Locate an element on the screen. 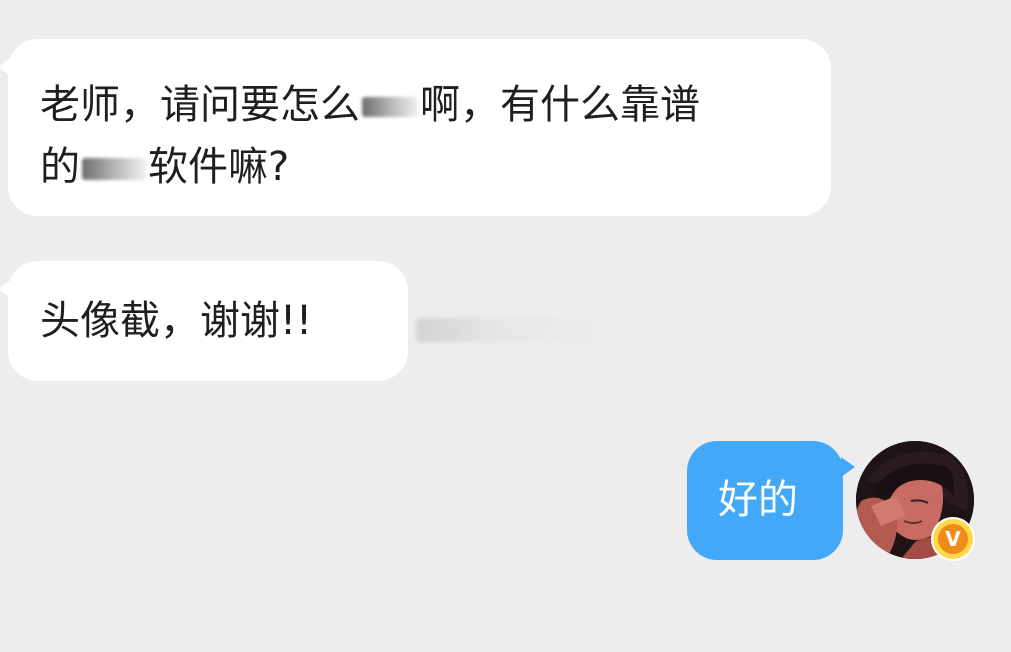 This screenshot has height=652, width=1011. verified-badge-icon: V is located at coordinates (953, 539).